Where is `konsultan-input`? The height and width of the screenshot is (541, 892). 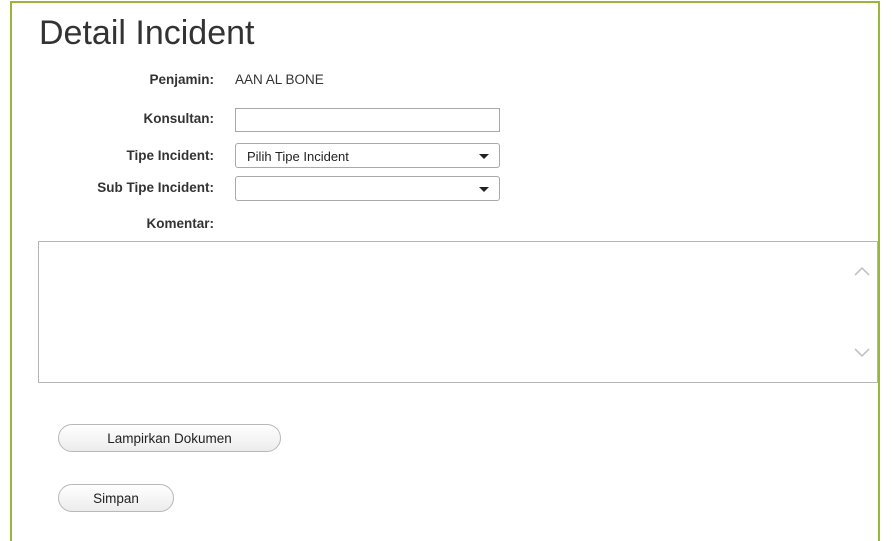
konsultan-input is located at coordinates (367, 120).